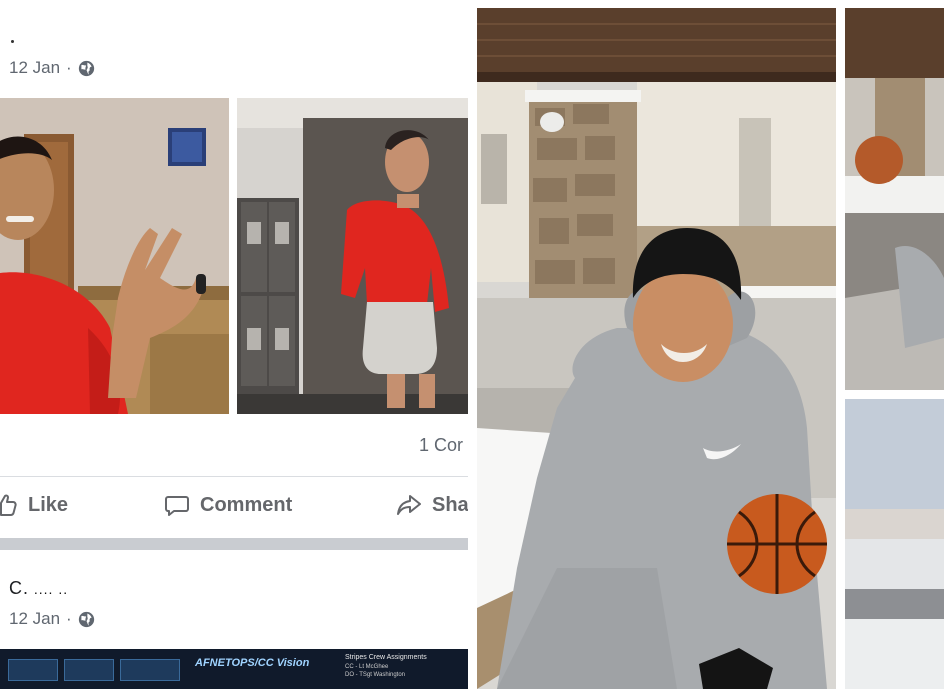 The width and height of the screenshot is (944, 689). Describe the element at coordinates (472, 344) in the screenshot. I see `pane-divider` at that location.